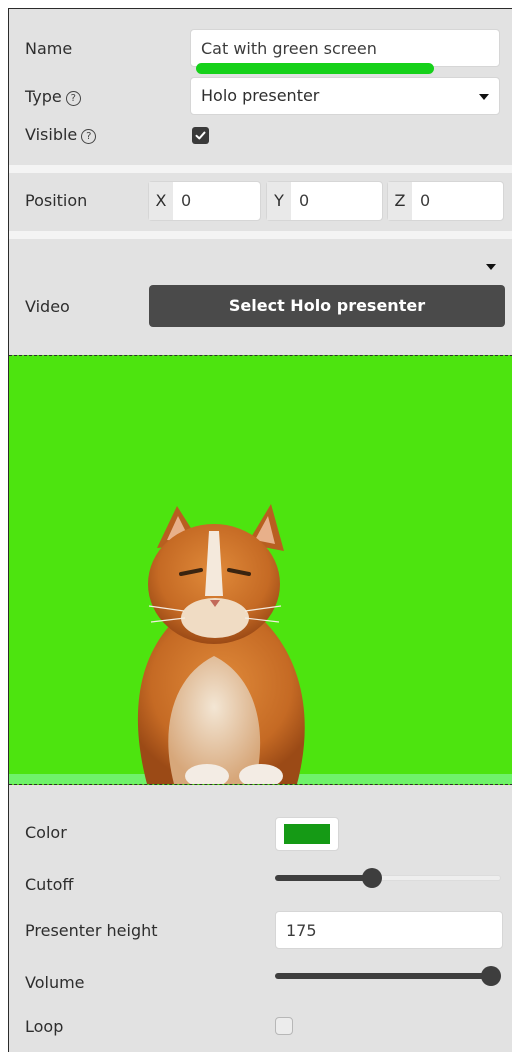 Image resolution: width=512 pixels, height=1052 pixels. I want to click on cutoff-slider-fill, so click(323, 878).